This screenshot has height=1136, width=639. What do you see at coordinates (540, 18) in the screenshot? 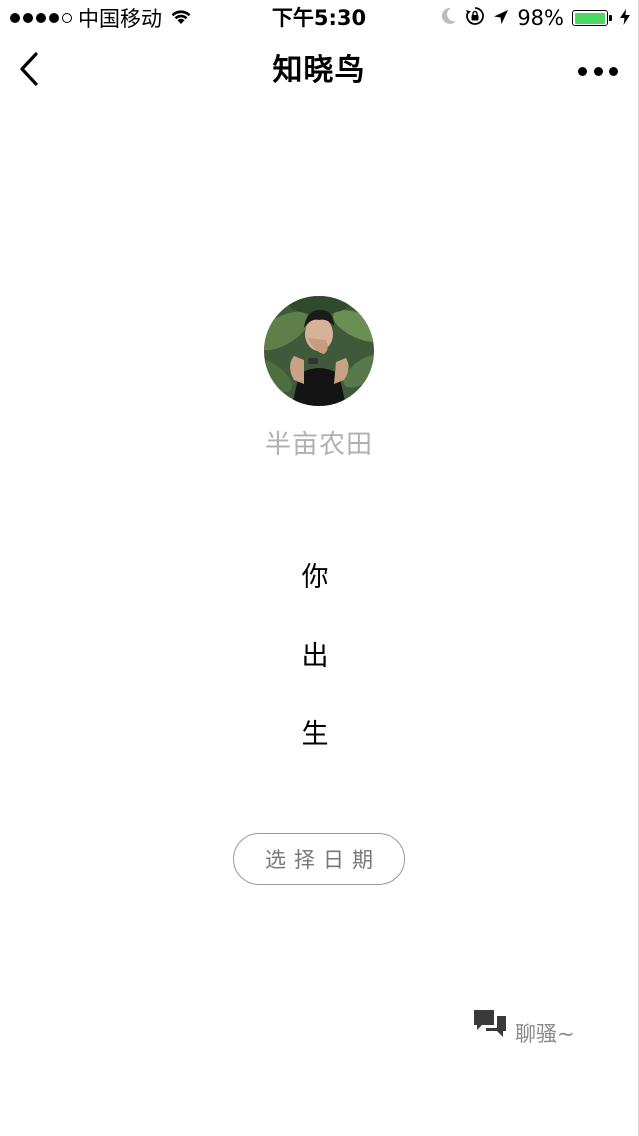
I see `battery-percent: 98%` at bounding box center [540, 18].